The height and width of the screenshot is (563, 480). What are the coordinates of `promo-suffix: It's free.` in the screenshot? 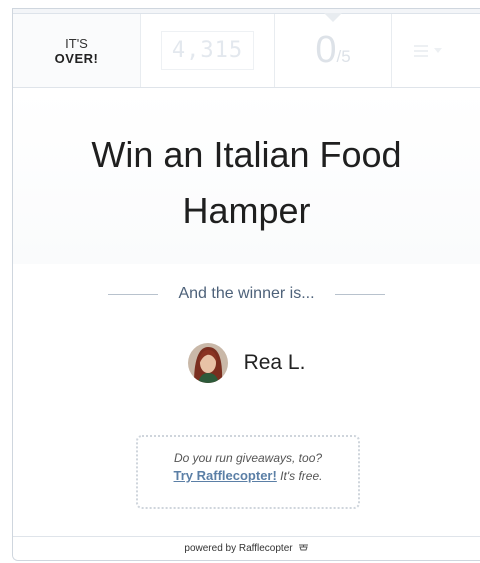 It's located at (299, 476).